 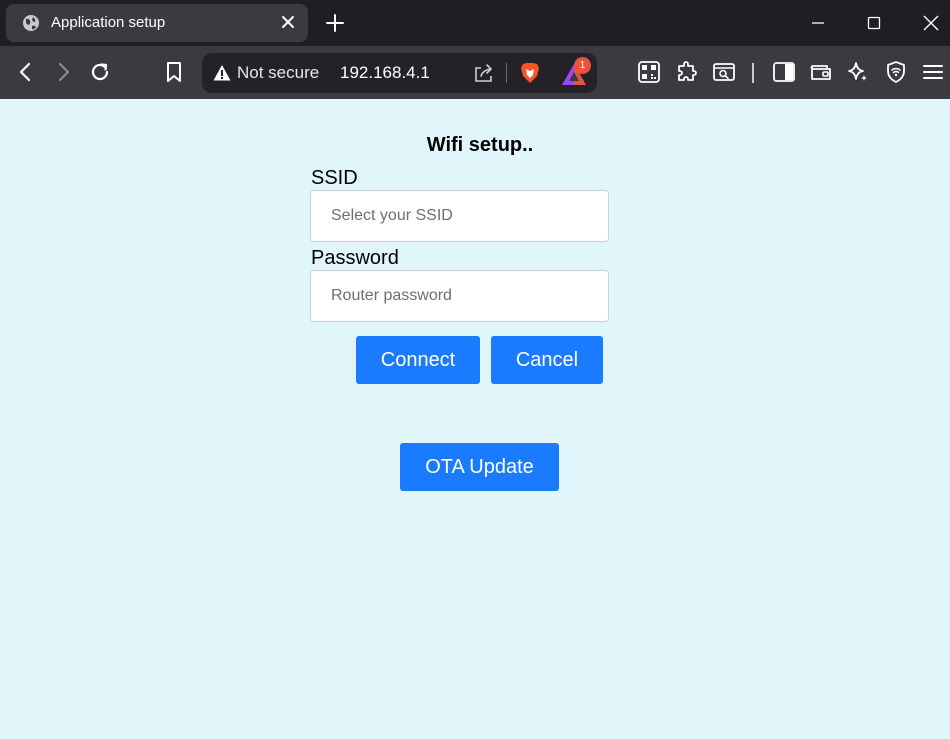 What do you see at coordinates (530, 73) in the screenshot?
I see `brave-shields-icon` at bounding box center [530, 73].